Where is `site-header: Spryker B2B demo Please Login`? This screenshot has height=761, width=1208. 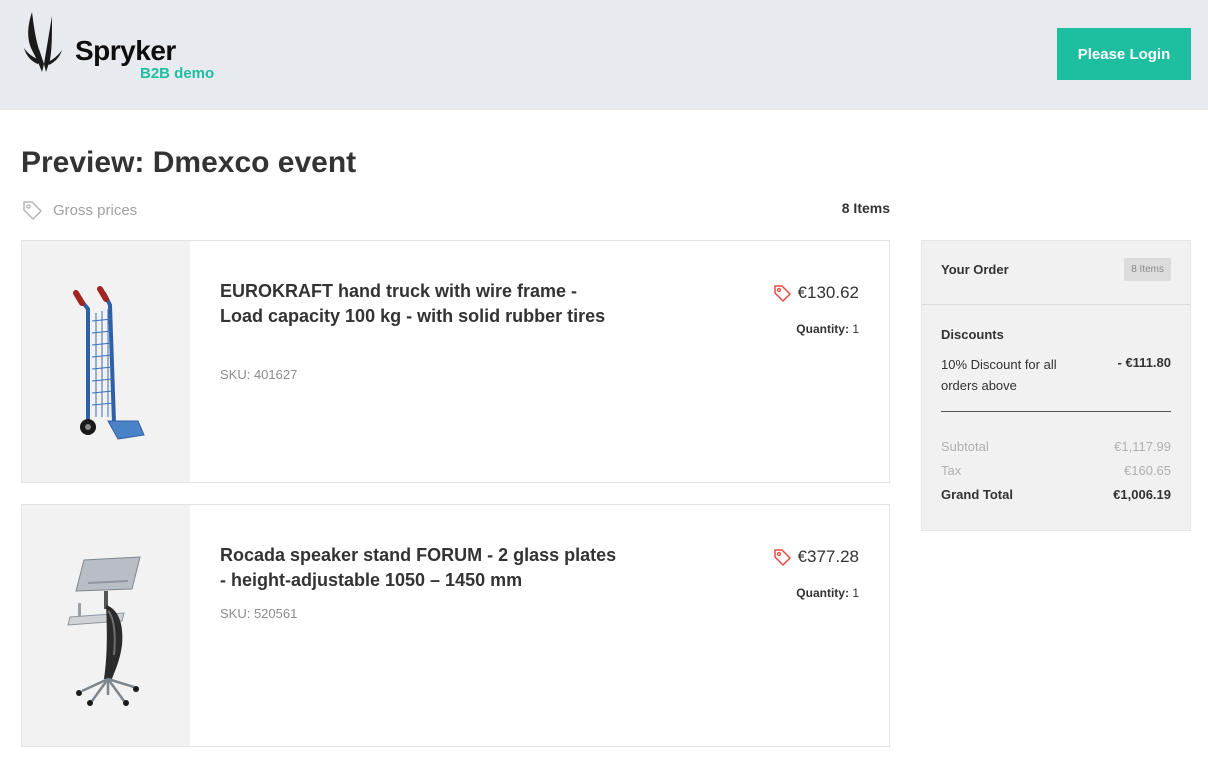 site-header: Spryker B2B demo Please Login is located at coordinates (604, 55).